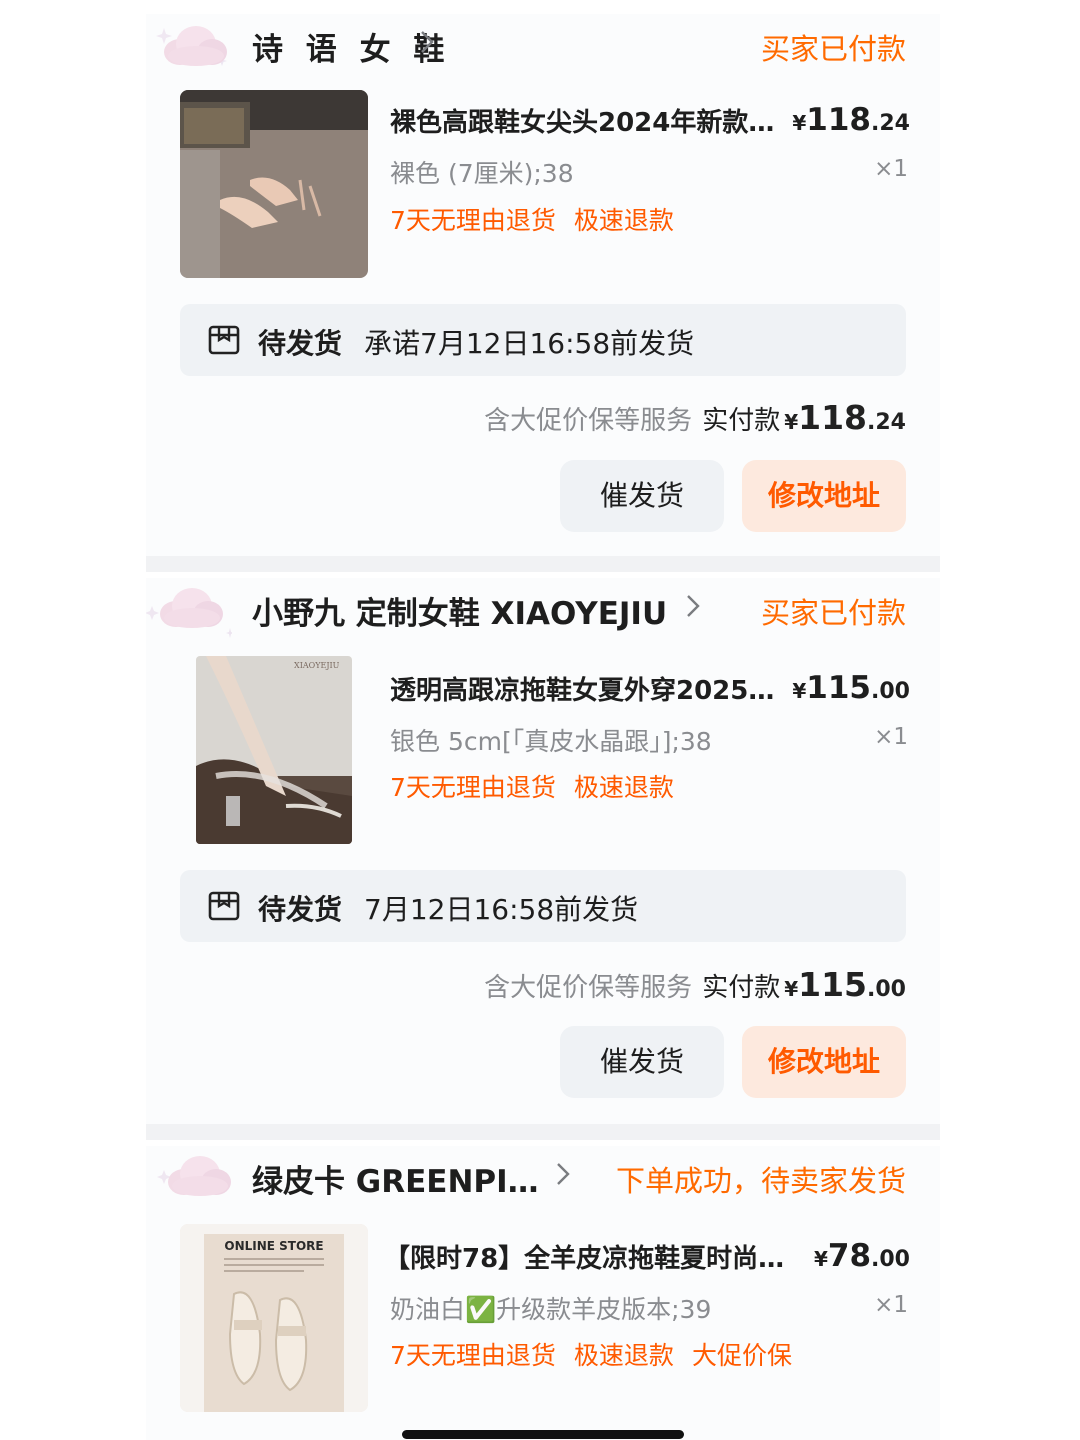  Describe the element at coordinates (529, 343) in the screenshot. I see `ship-promise: 承诺7月12日16:58前发货` at that location.